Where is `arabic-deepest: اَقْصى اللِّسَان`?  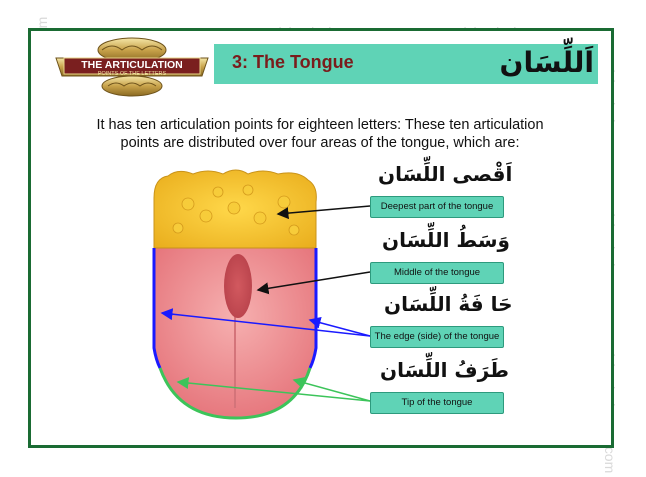
arabic-deepest: اَقْصى اللِّسَان is located at coordinates (445, 174).